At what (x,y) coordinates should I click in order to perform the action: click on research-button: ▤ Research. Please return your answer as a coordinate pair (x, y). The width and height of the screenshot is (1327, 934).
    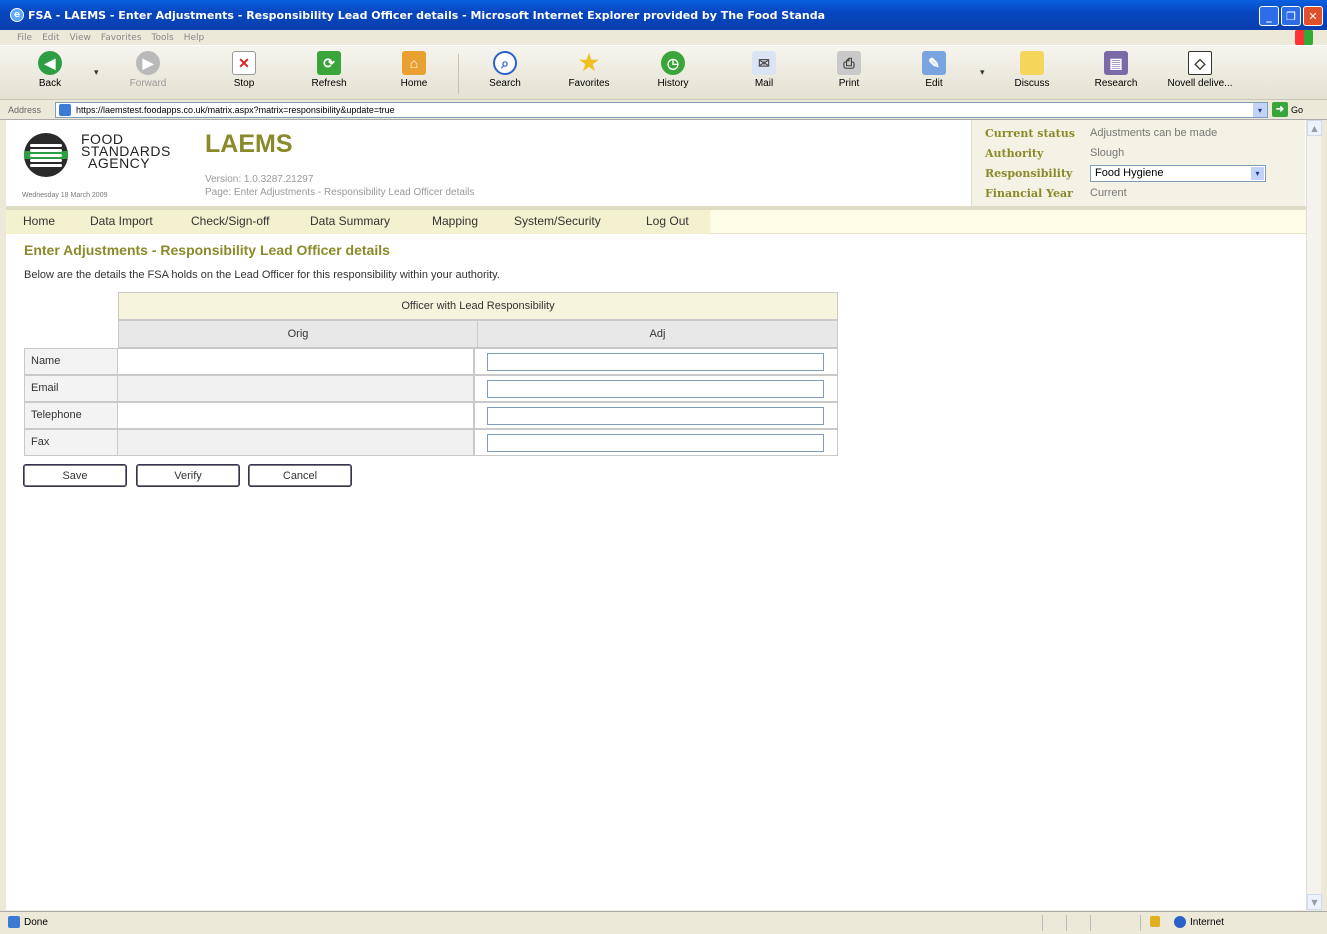
    Looking at the image, I should click on (1116, 70).